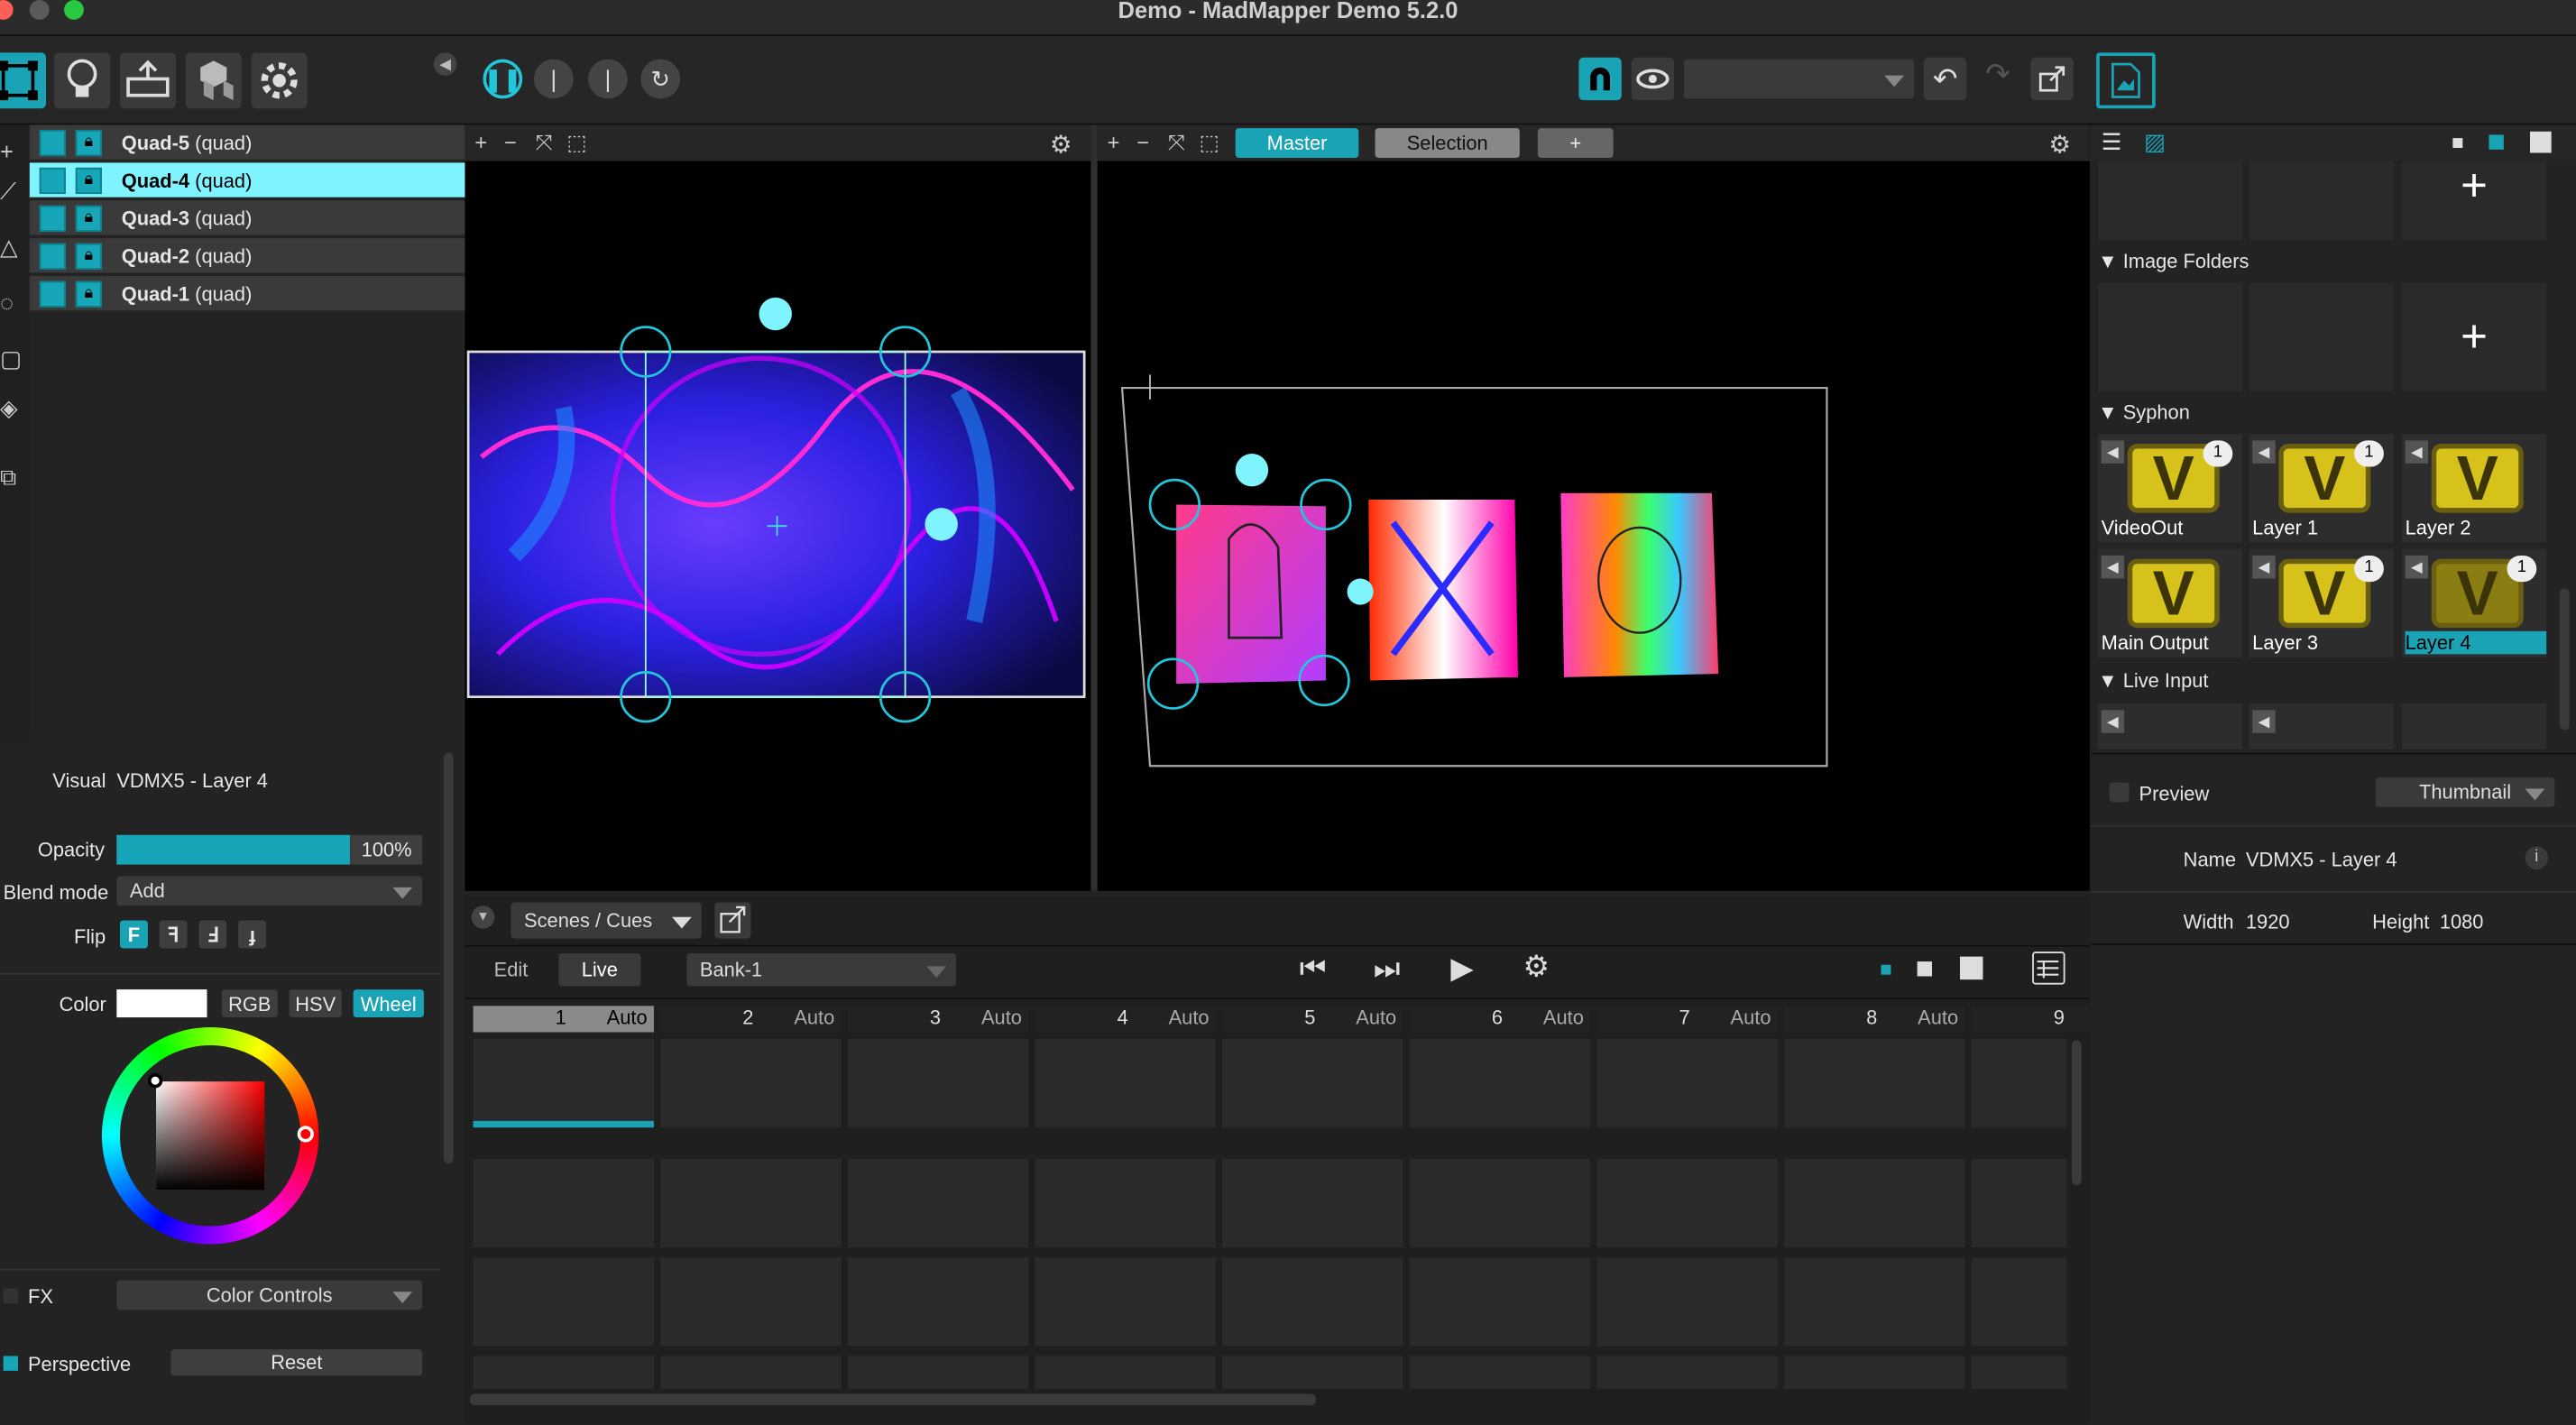 The width and height of the screenshot is (2576, 1425). Describe the element at coordinates (1297, 143) in the screenshot. I see `tab-master: Master` at that location.